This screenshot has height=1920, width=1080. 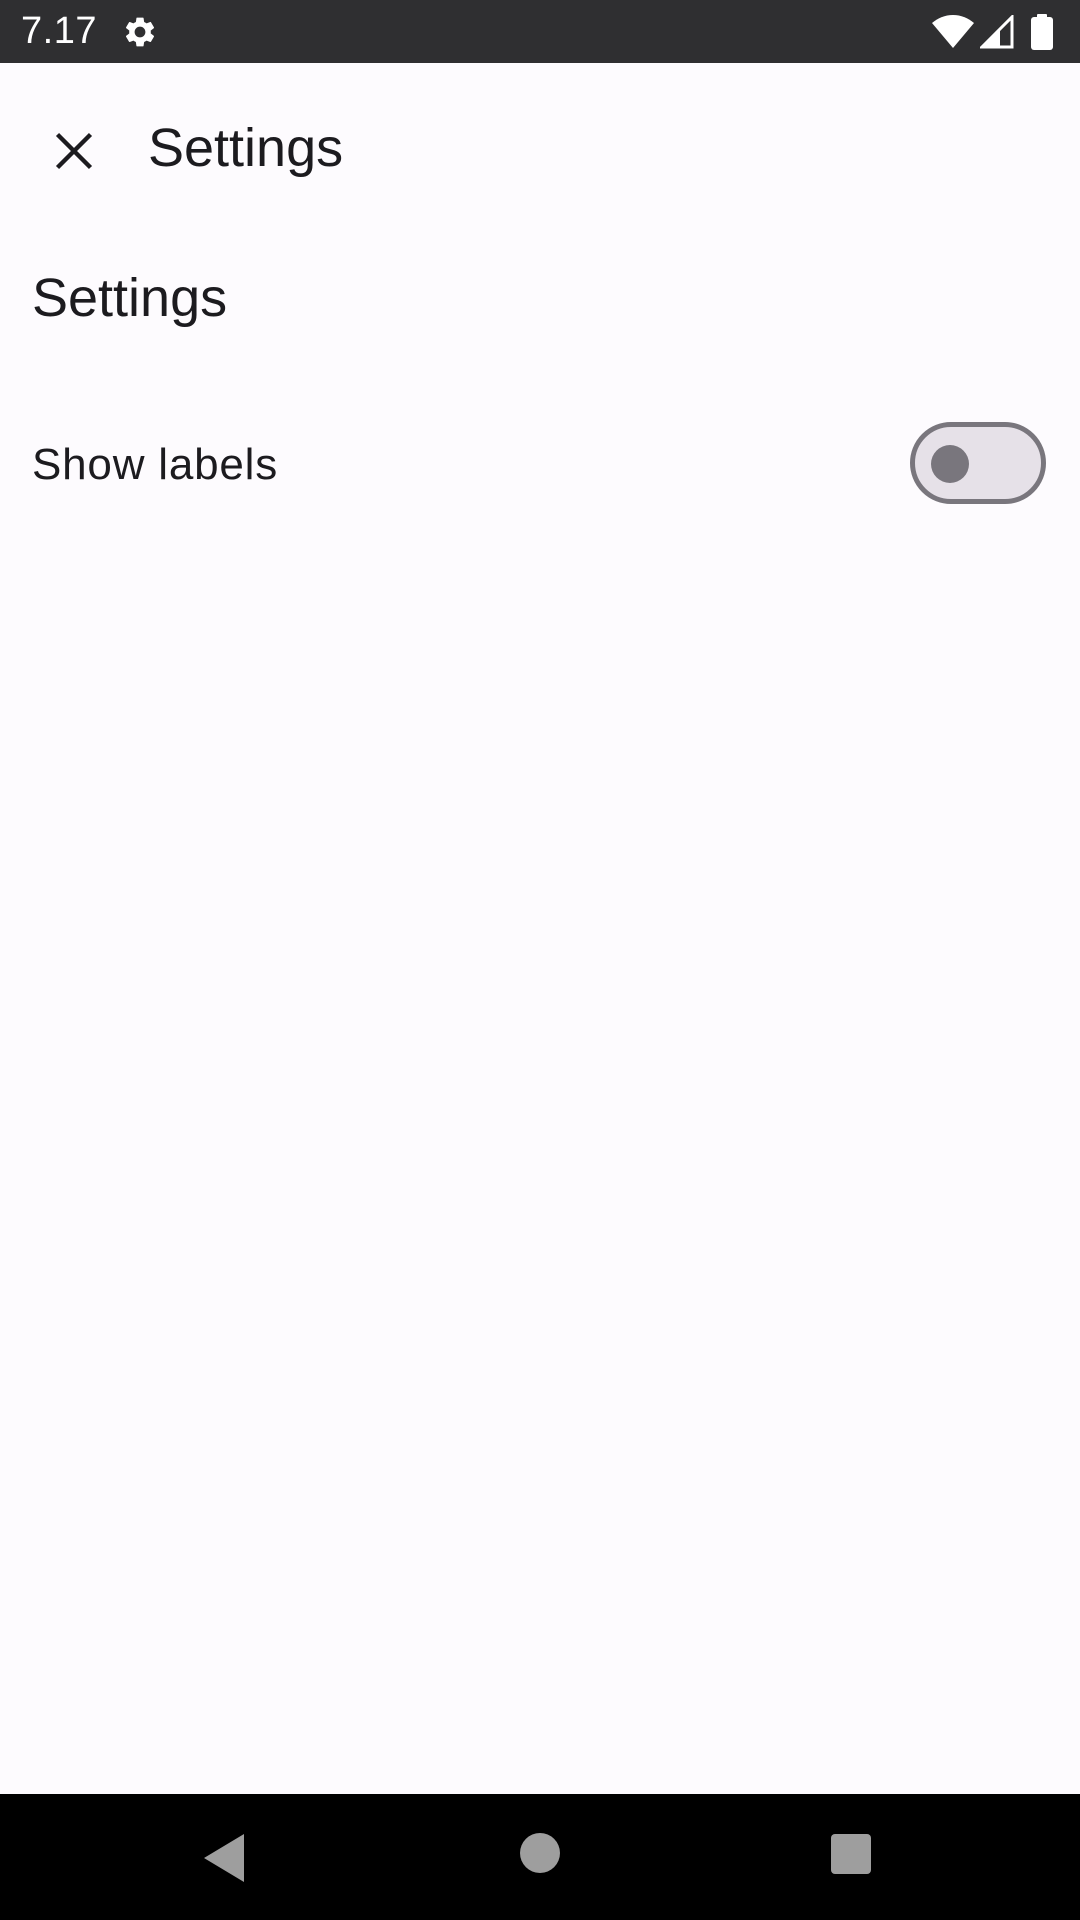 What do you see at coordinates (851, 1854) in the screenshot?
I see `recents-icon` at bounding box center [851, 1854].